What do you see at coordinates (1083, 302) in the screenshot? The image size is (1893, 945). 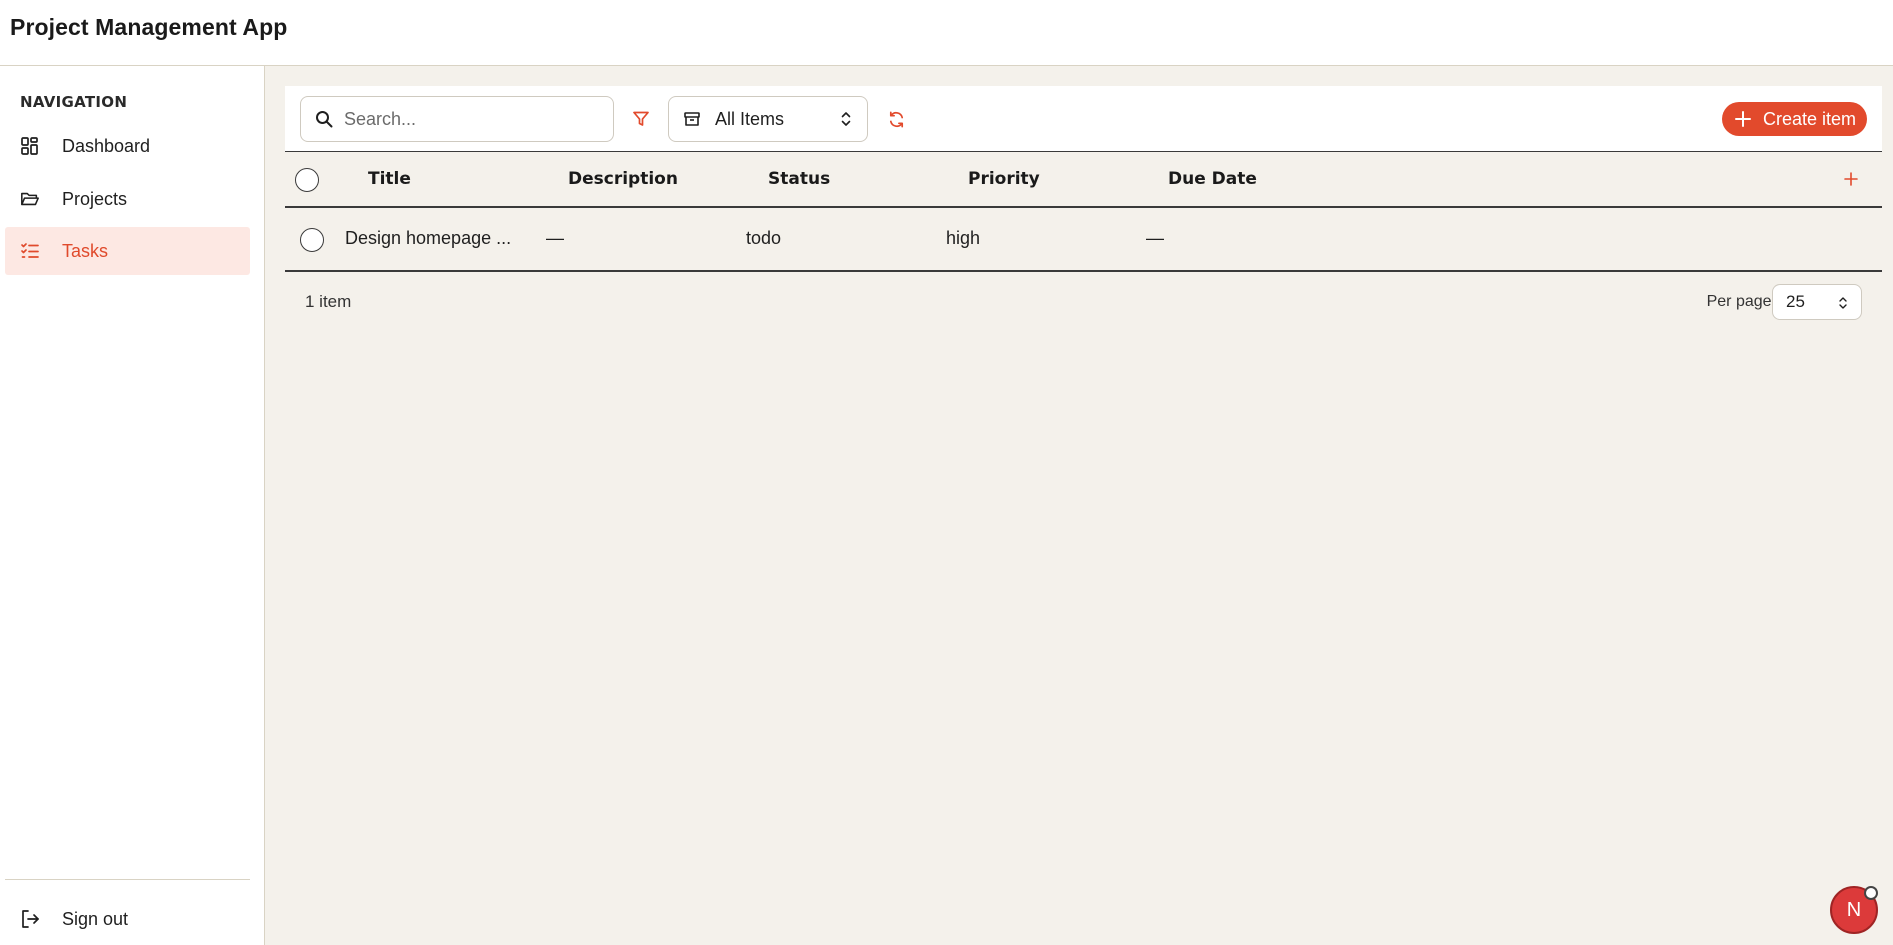 I see `table-footer: 1 item Per page: 25` at bounding box center [1083, 302].